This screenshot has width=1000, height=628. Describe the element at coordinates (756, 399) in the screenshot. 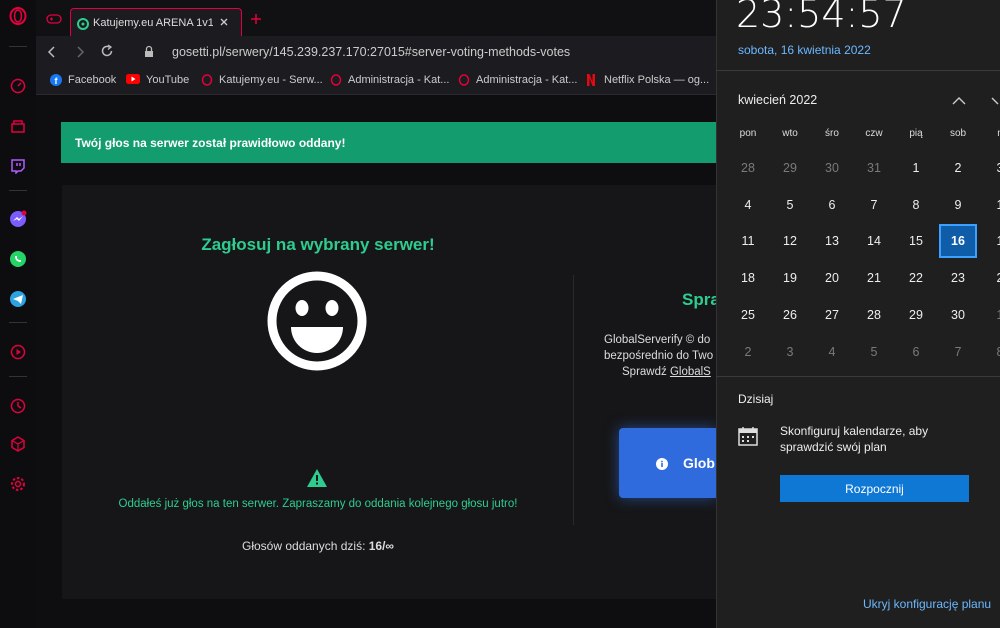

I see `today-label: Dzisiaj` at that location.